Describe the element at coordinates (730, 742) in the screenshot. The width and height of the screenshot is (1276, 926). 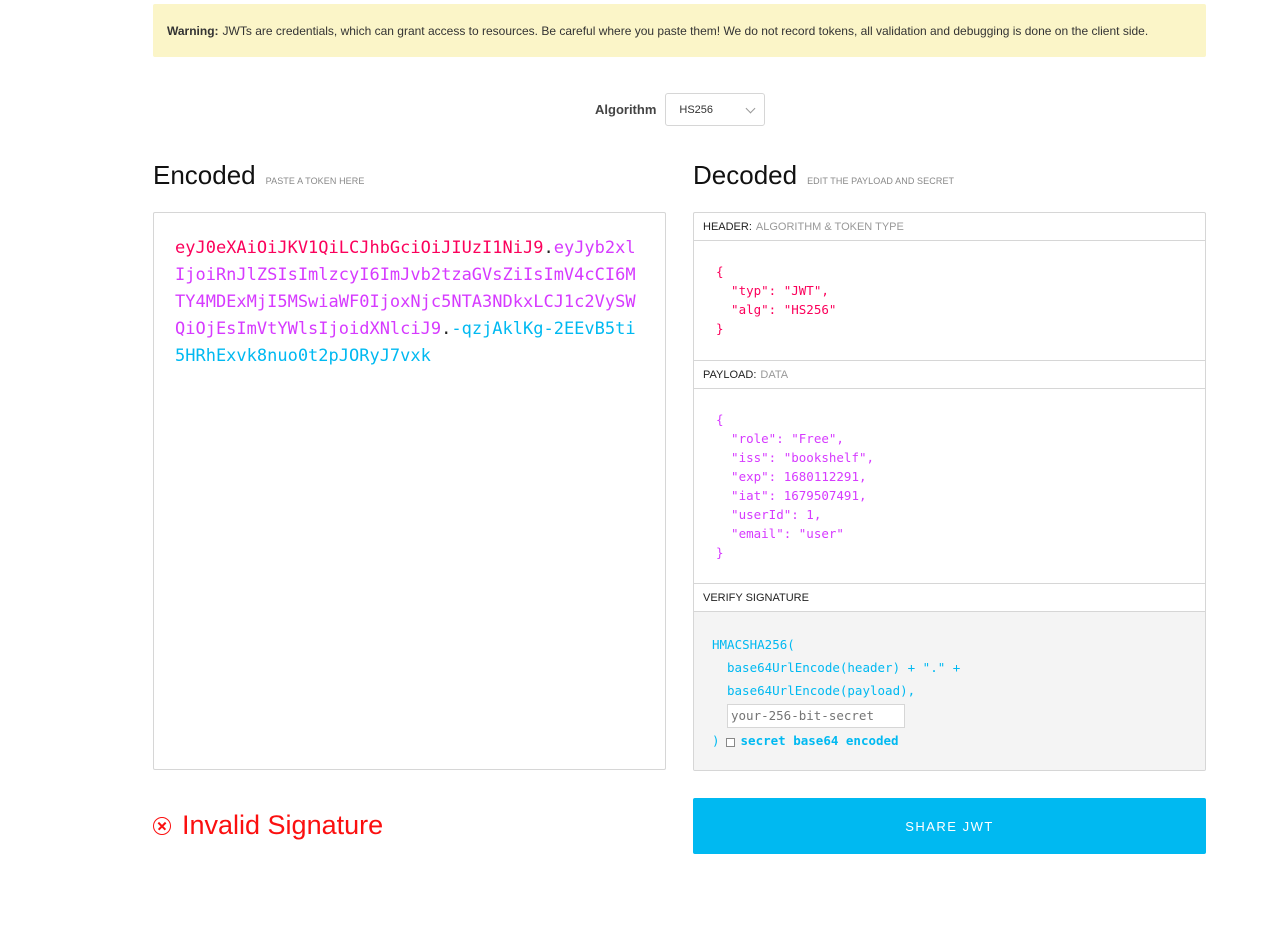
I see `base64-checkbox` at that location.